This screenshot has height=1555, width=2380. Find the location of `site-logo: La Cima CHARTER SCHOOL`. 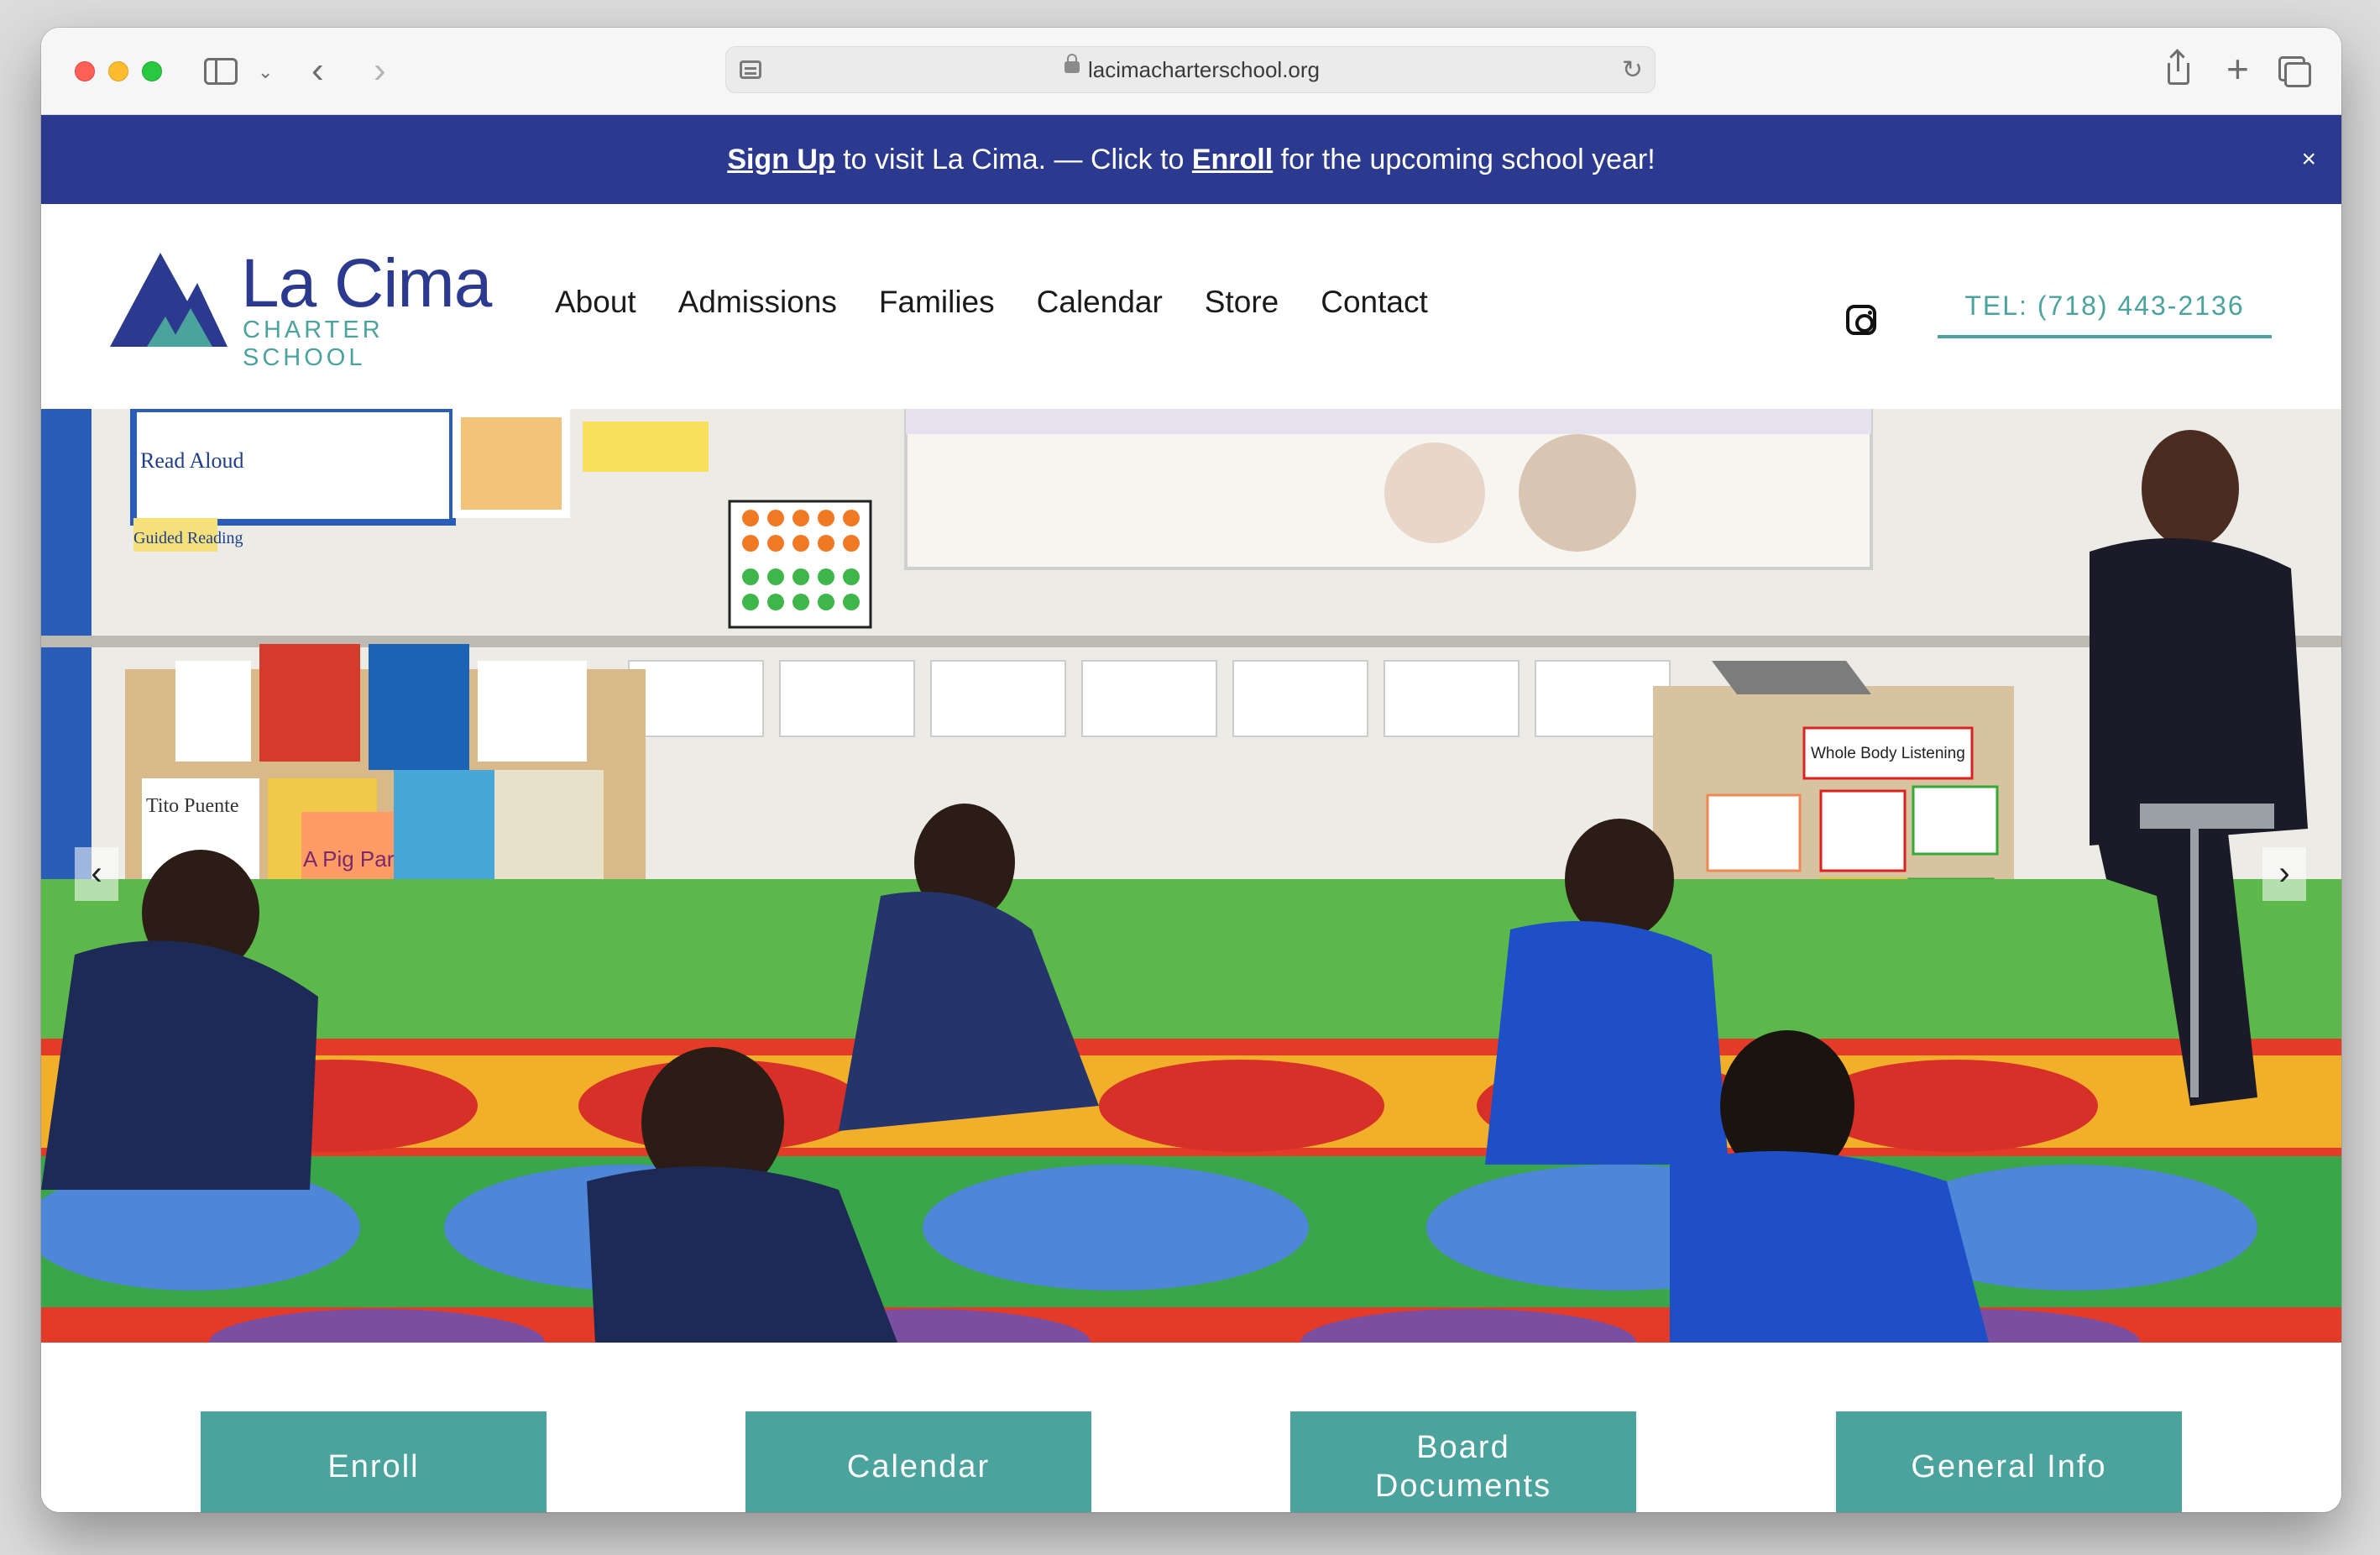

site-logo: La Cima CHARTER SCHOOL is located at coordinates (307, 308).